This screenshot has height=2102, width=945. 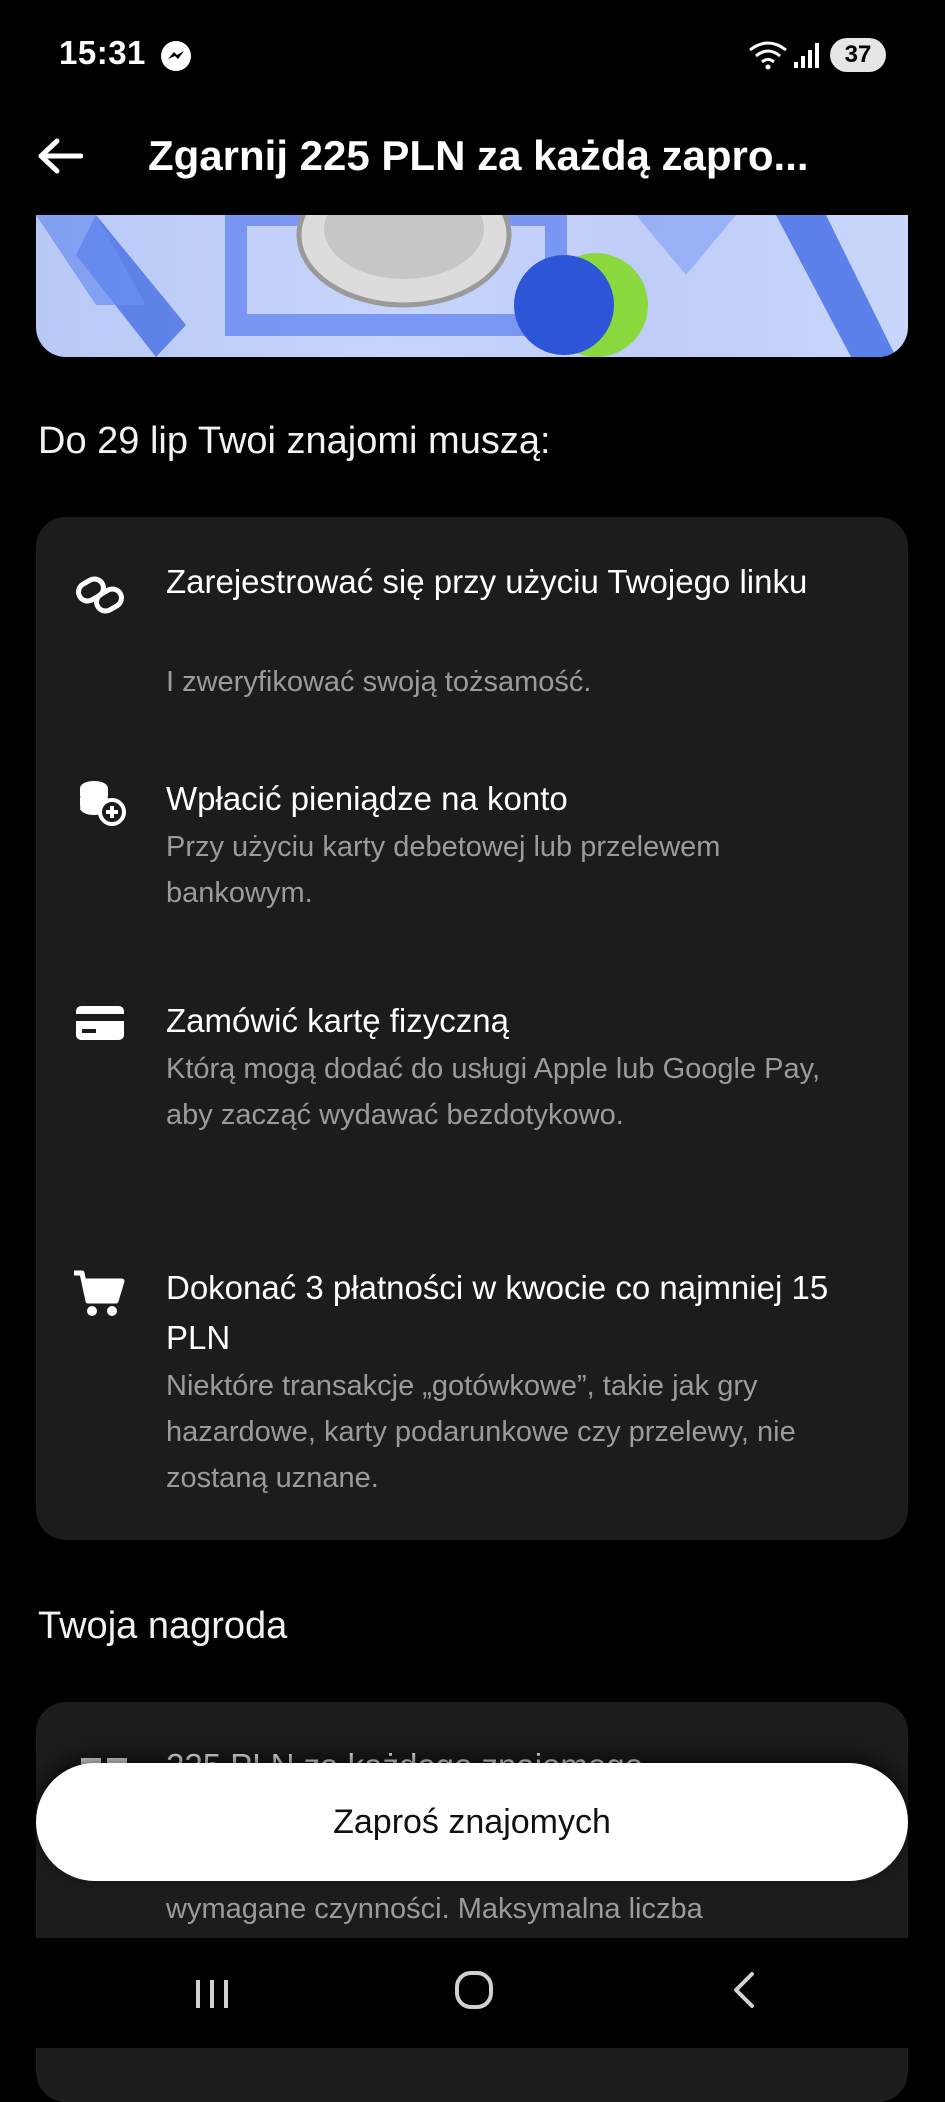 What do you see at coordinates (163, 1626) in the screenshot?
I see `reward-heading: Twoja nagroda` at bounding box center [163, 1626].